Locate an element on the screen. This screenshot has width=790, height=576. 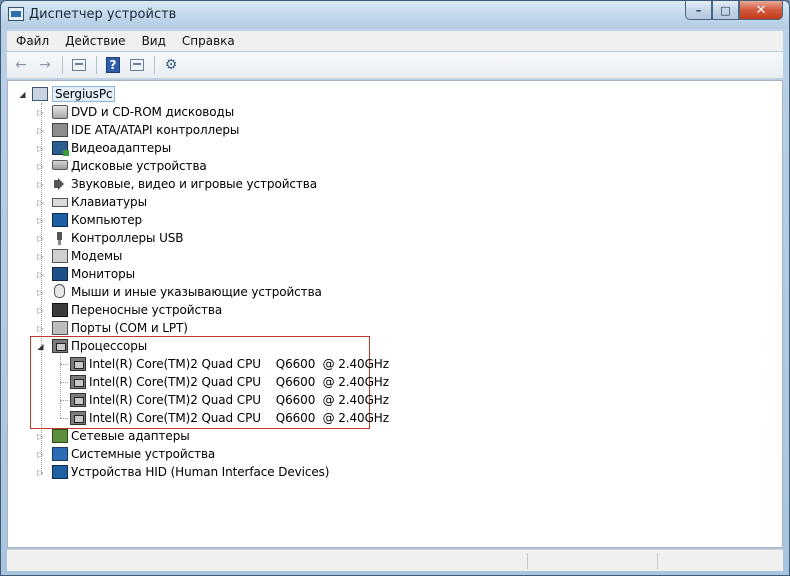
video-adapter-icon is located at coordinates (60, 148).